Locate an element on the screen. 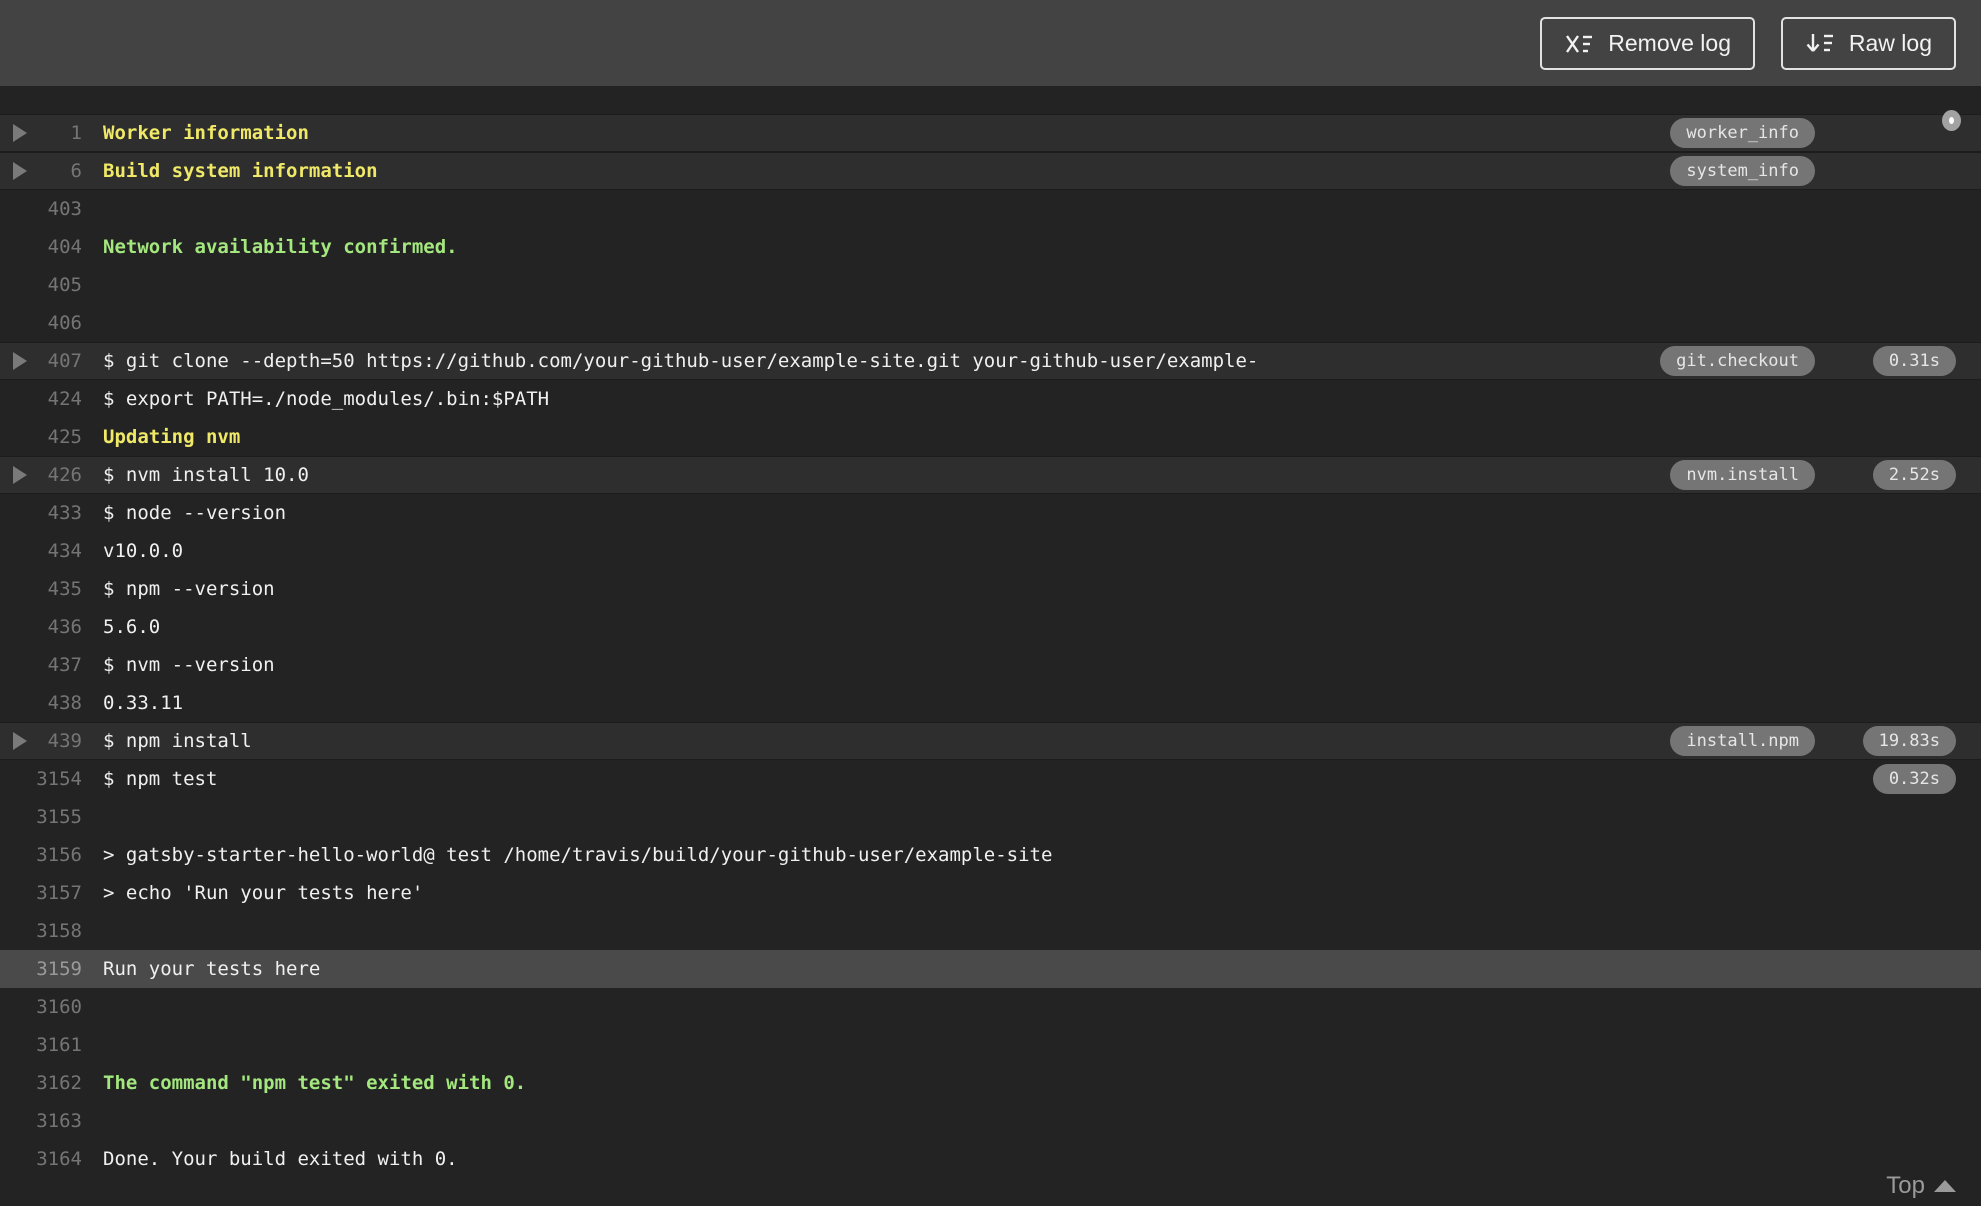 This screenshot has height=1206, width=1981. log-row: 406 is located at coordinates (990, 323).